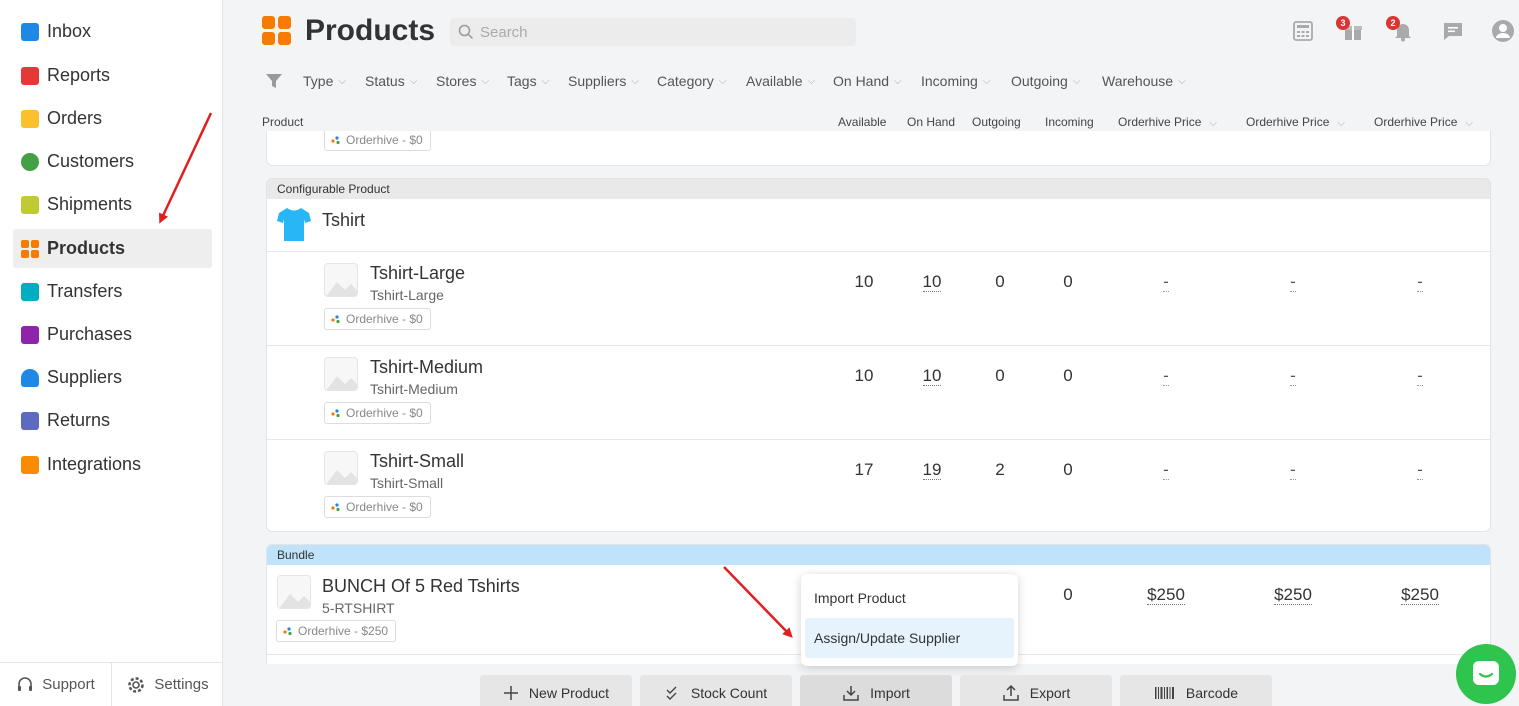  Describe the element at coordinates (343, 220) in the screenshot. I see `product-name: Tshirt` at that location.